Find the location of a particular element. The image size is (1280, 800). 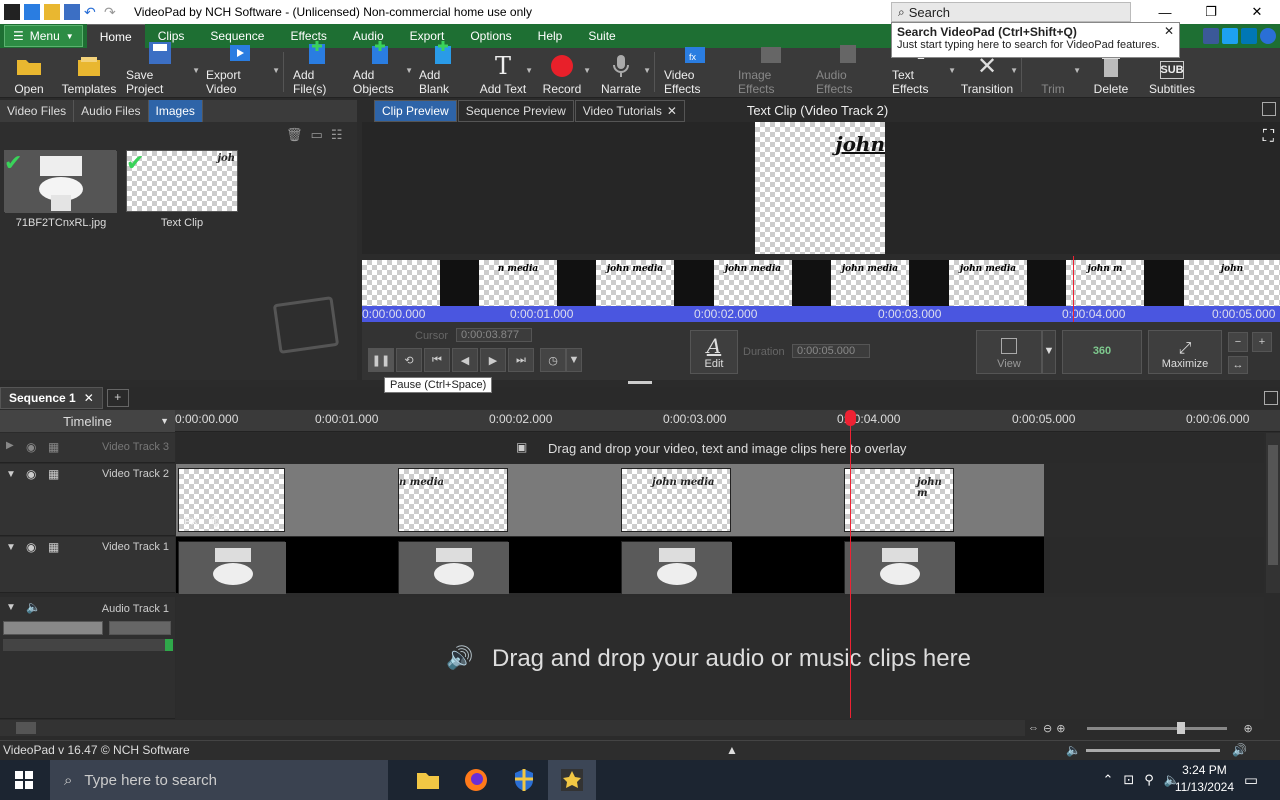

taskbar-search-input: ⌕ Type here to search is located at coordinates (219, 780).